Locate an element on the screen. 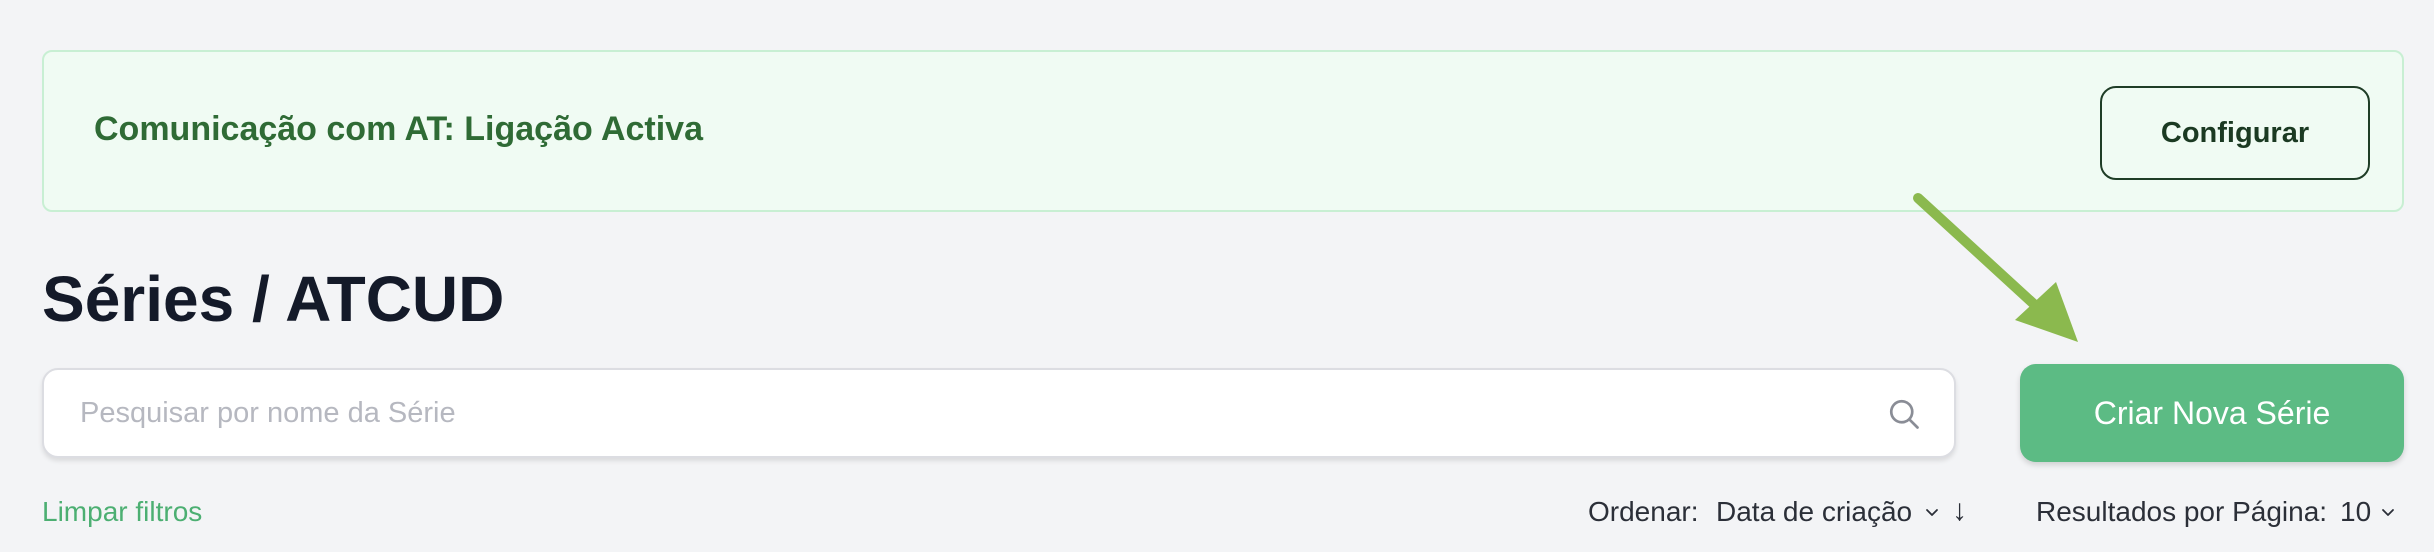 The image size is (2434, 552). sort-direction-toggle: ↓ is located at coordinates (1959, 511).